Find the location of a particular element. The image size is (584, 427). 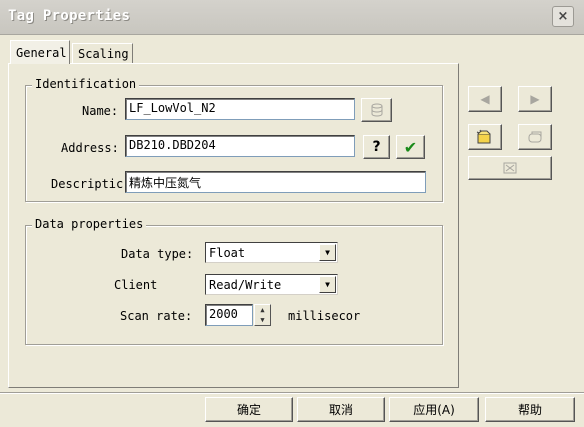

question-icon: ? is located at coordinates (376, 147).